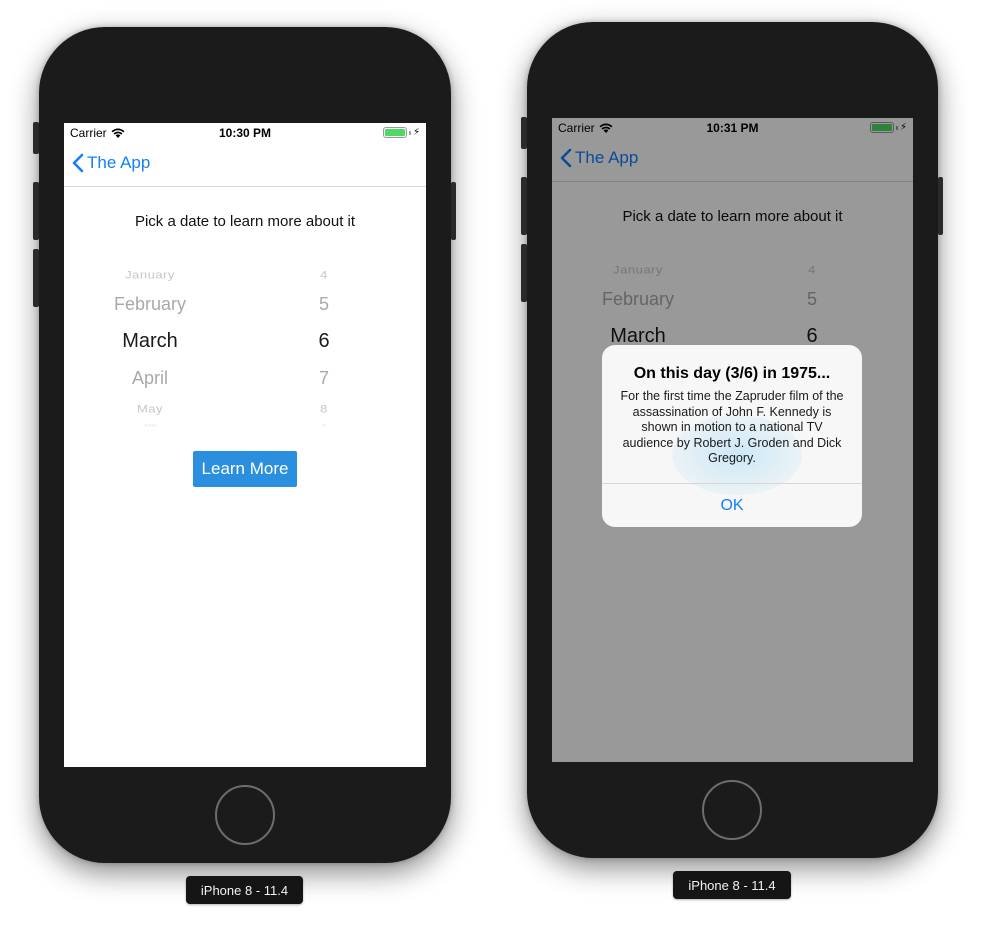 The image size is (990, 947). What do you see at coordinates (119, 162) in the screenshot?
I see `back-label: The App` at bounding box center [119, 162].